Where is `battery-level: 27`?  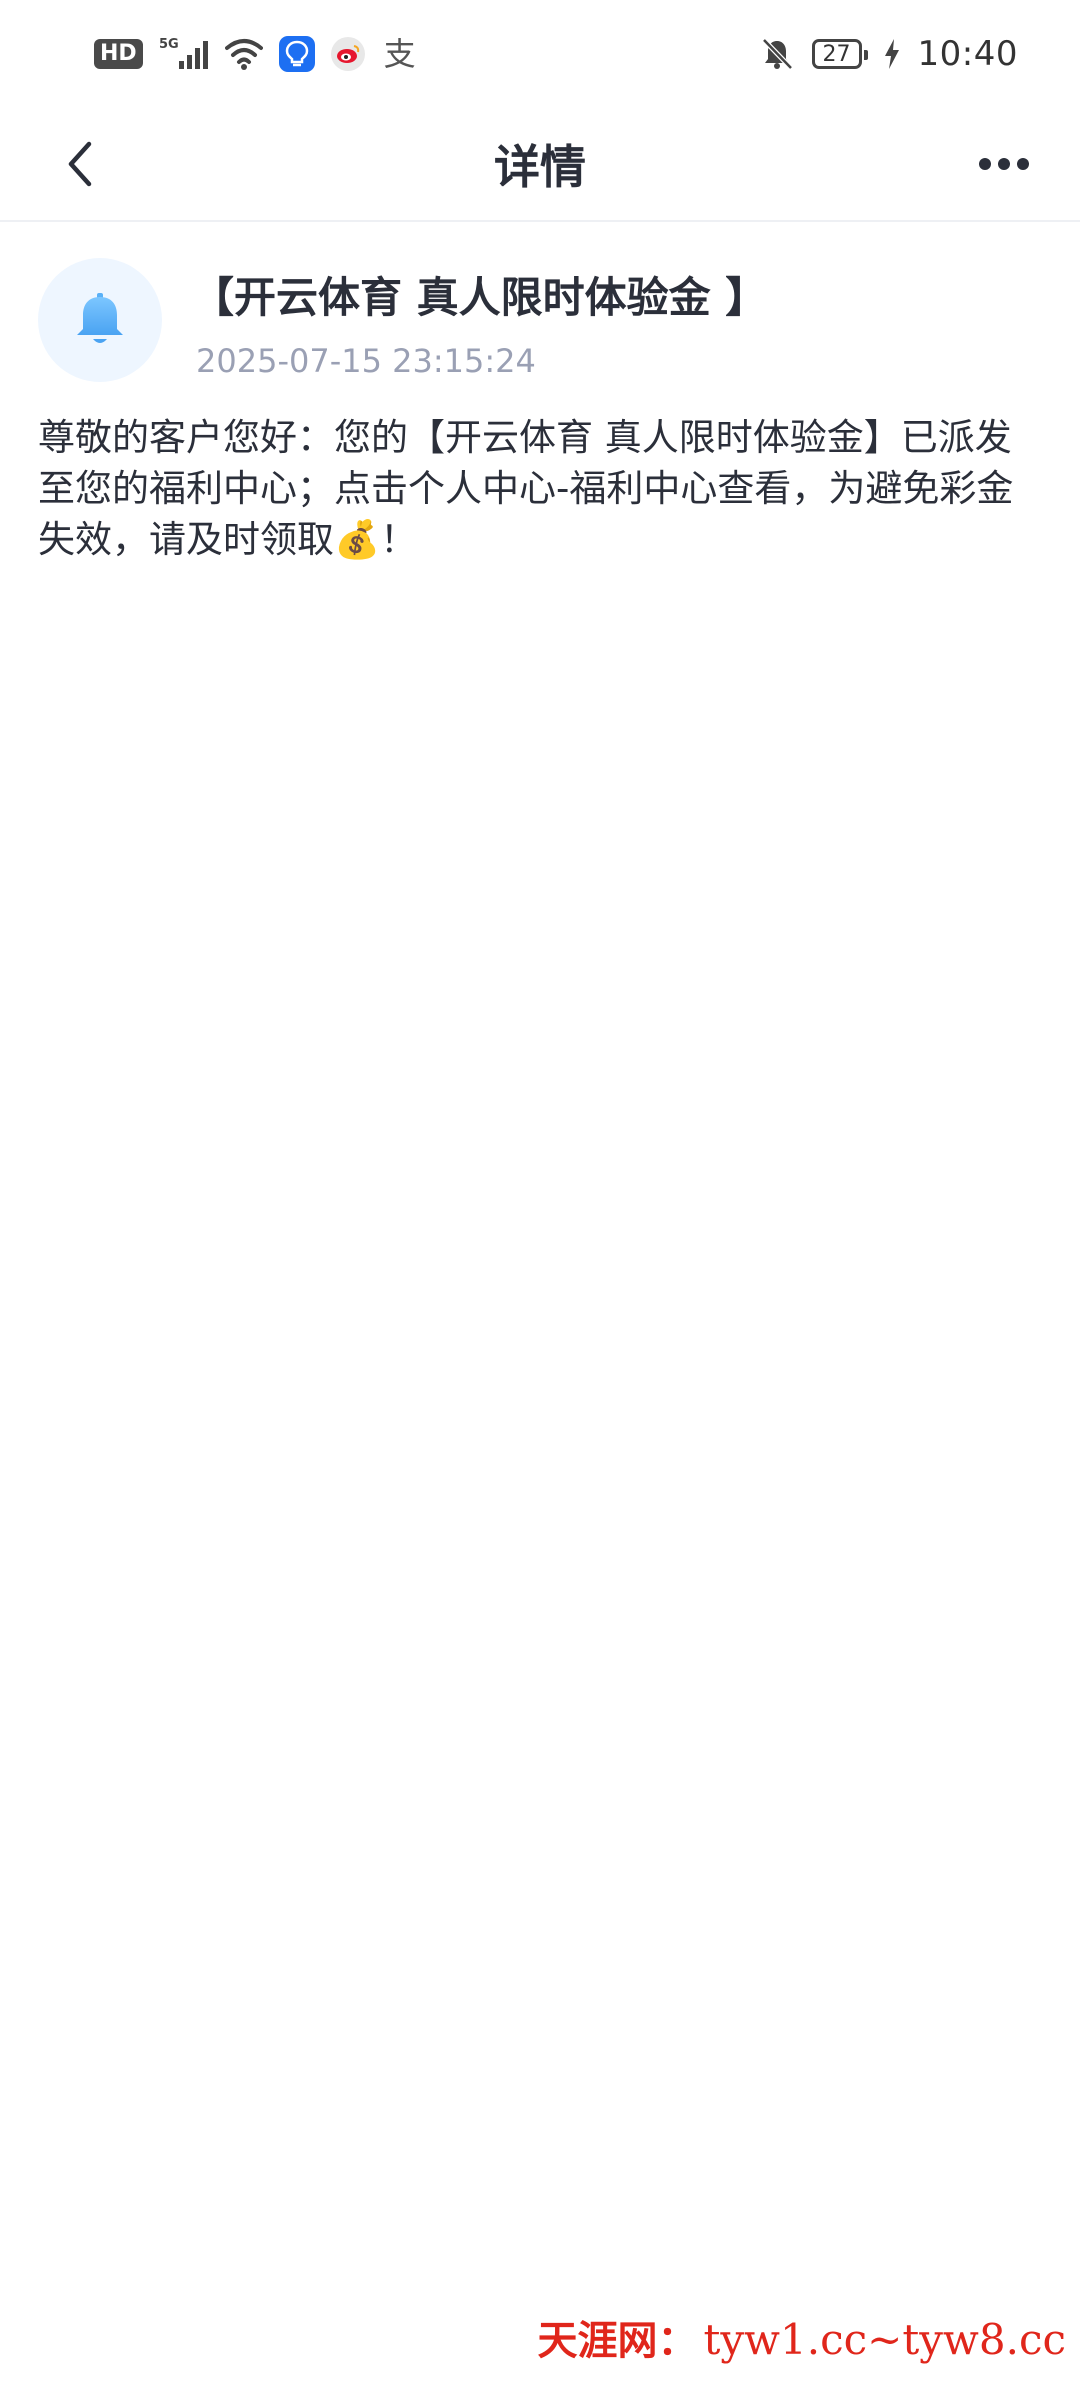 battery-level: 27 is located at coordinates (836, 54).